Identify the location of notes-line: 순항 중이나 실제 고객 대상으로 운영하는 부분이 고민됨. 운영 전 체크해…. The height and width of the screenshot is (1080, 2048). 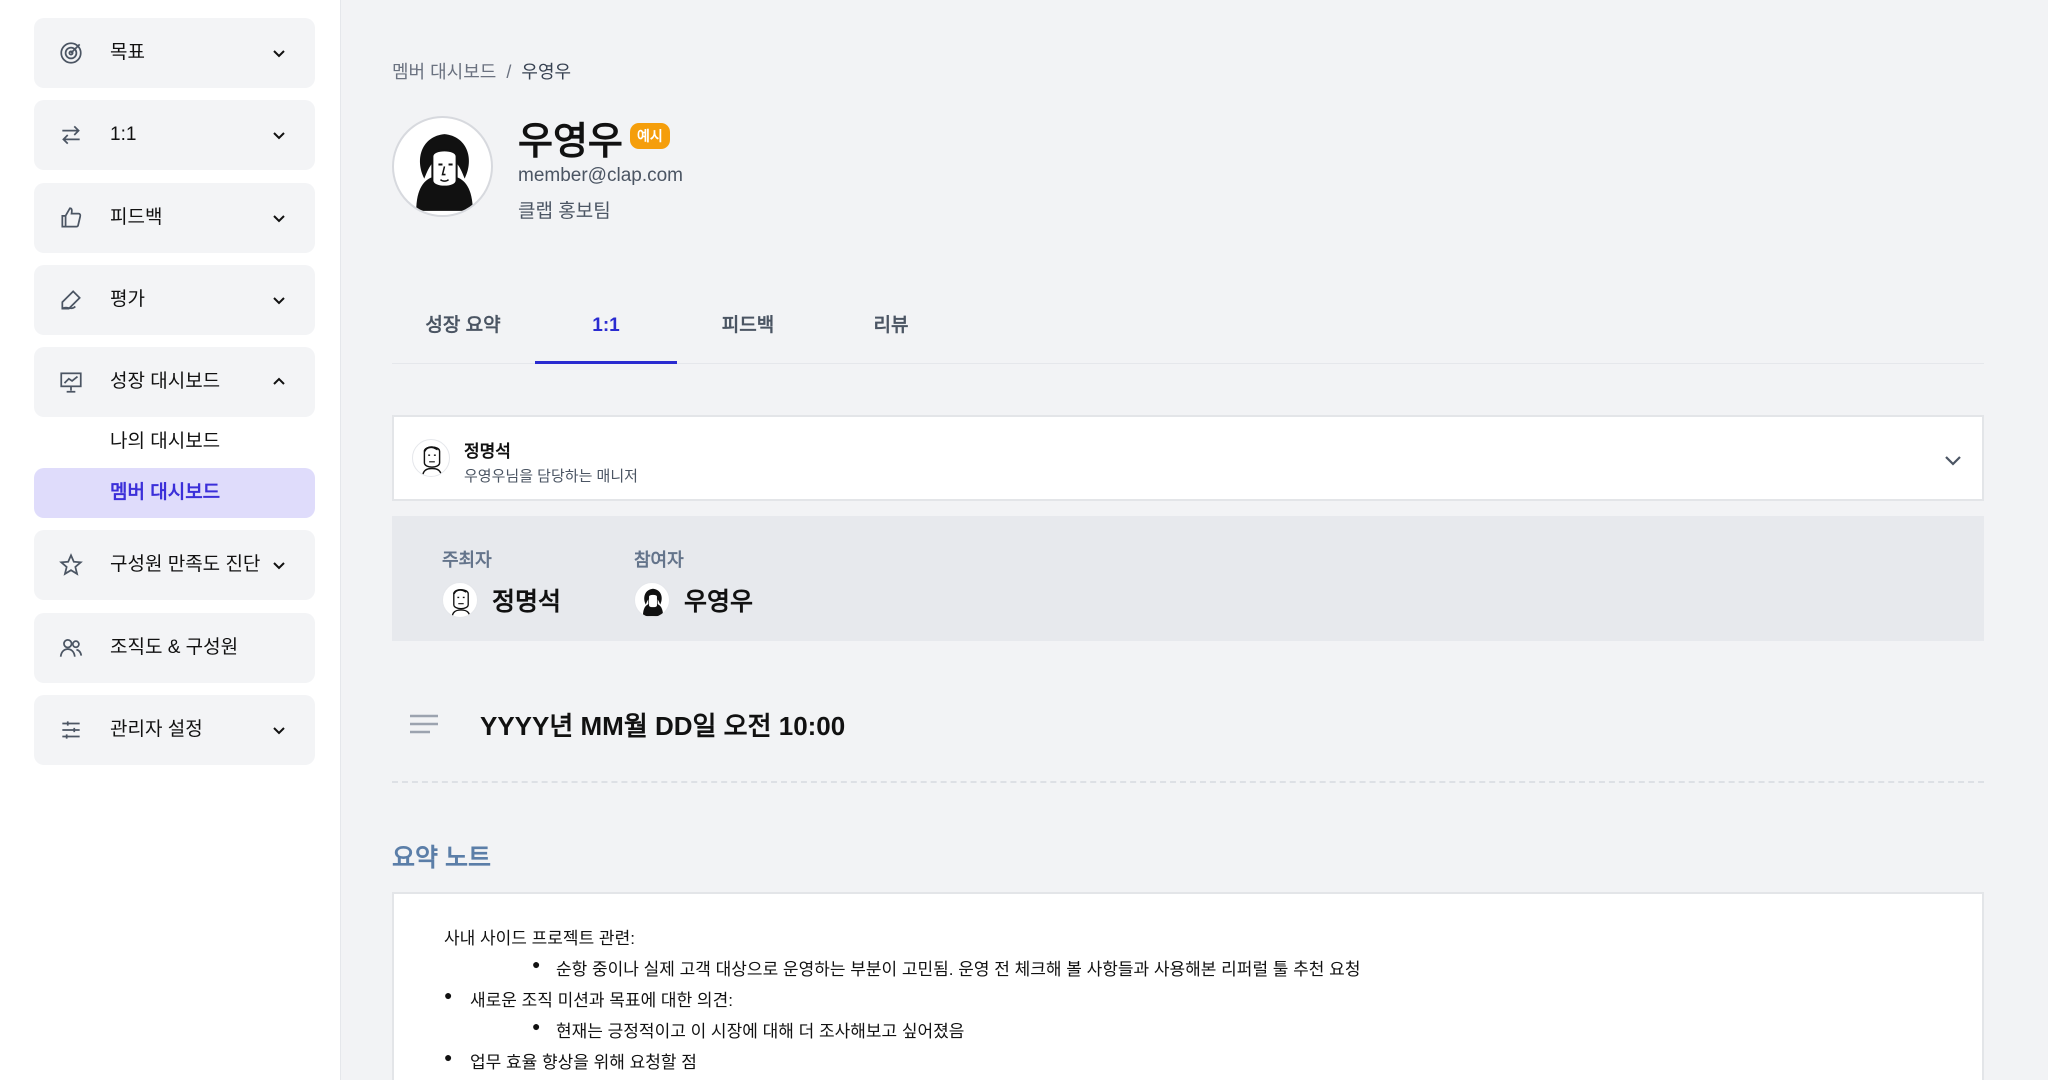
(958, 969).